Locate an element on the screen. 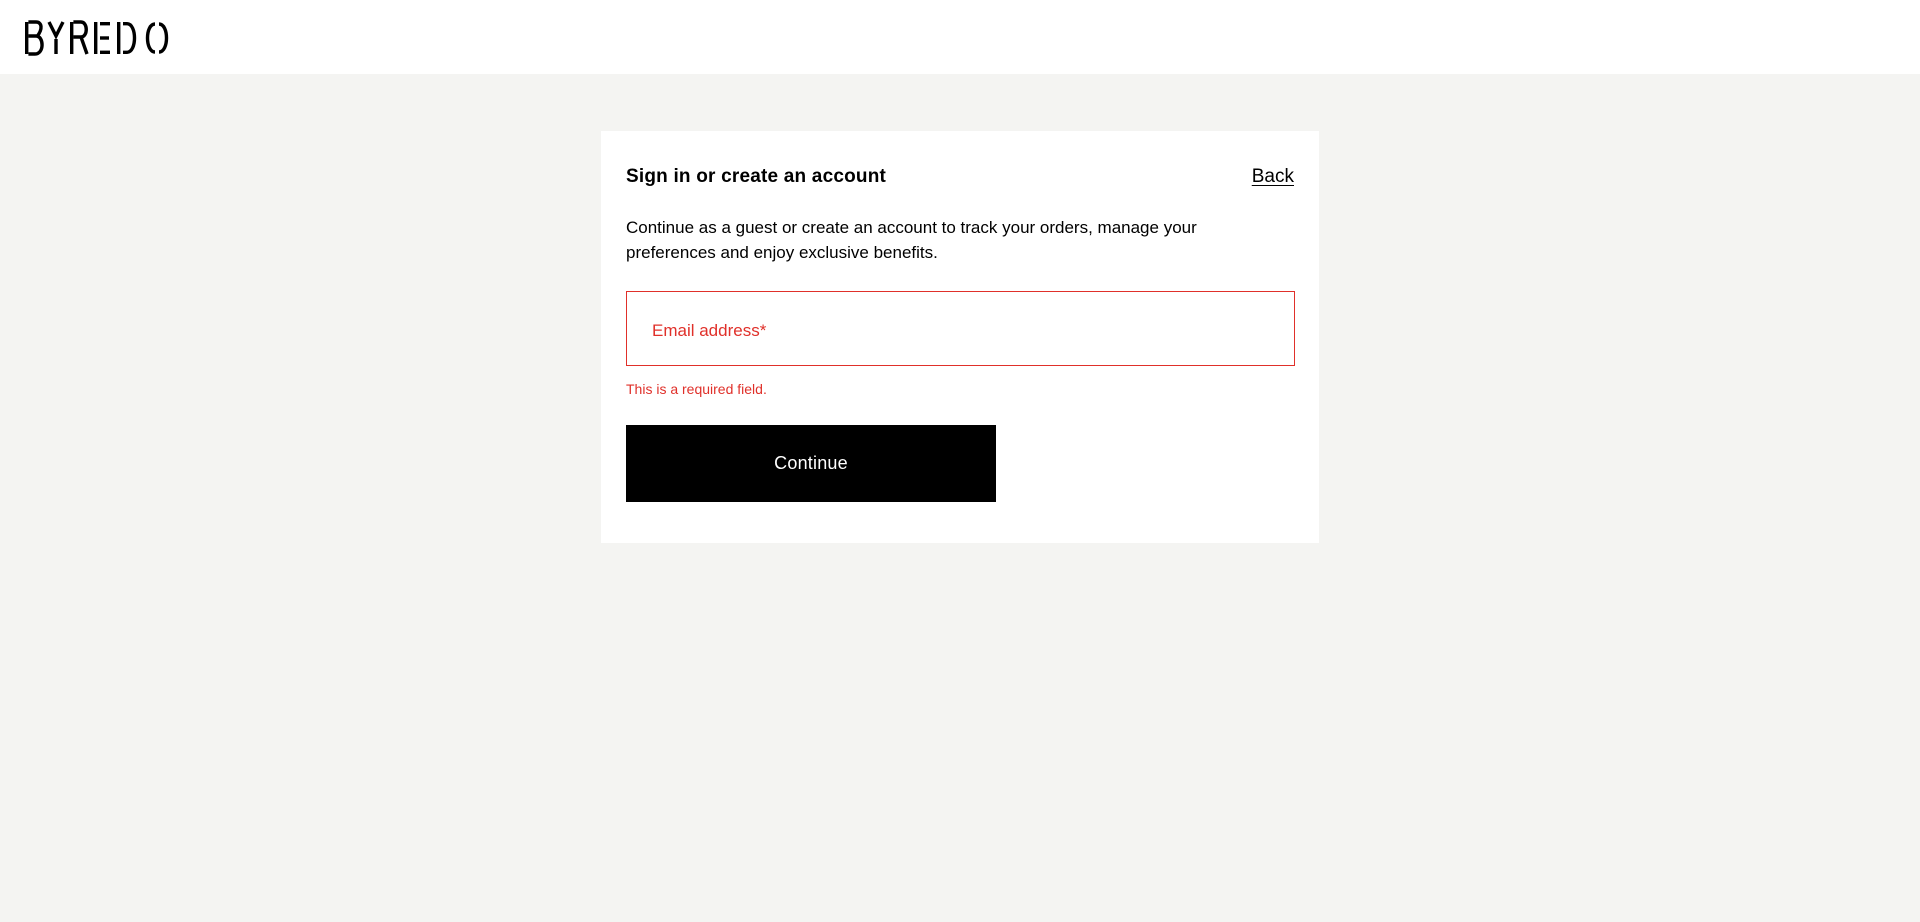 This screenshot has width=1920, height=922. back-link: Back is located at coordinates (1273, 177).